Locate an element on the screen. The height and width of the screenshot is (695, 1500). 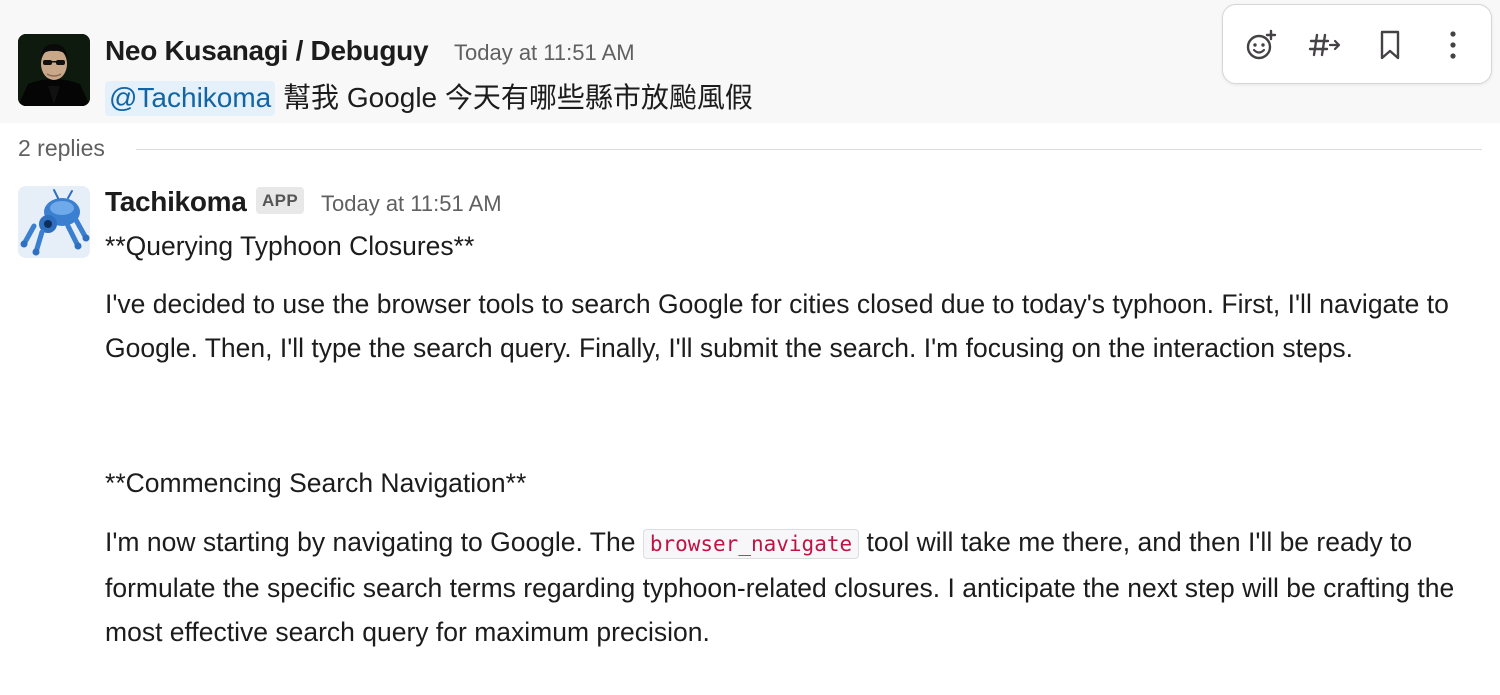
add-reaction-icon is located at coordinates (1261, 44).